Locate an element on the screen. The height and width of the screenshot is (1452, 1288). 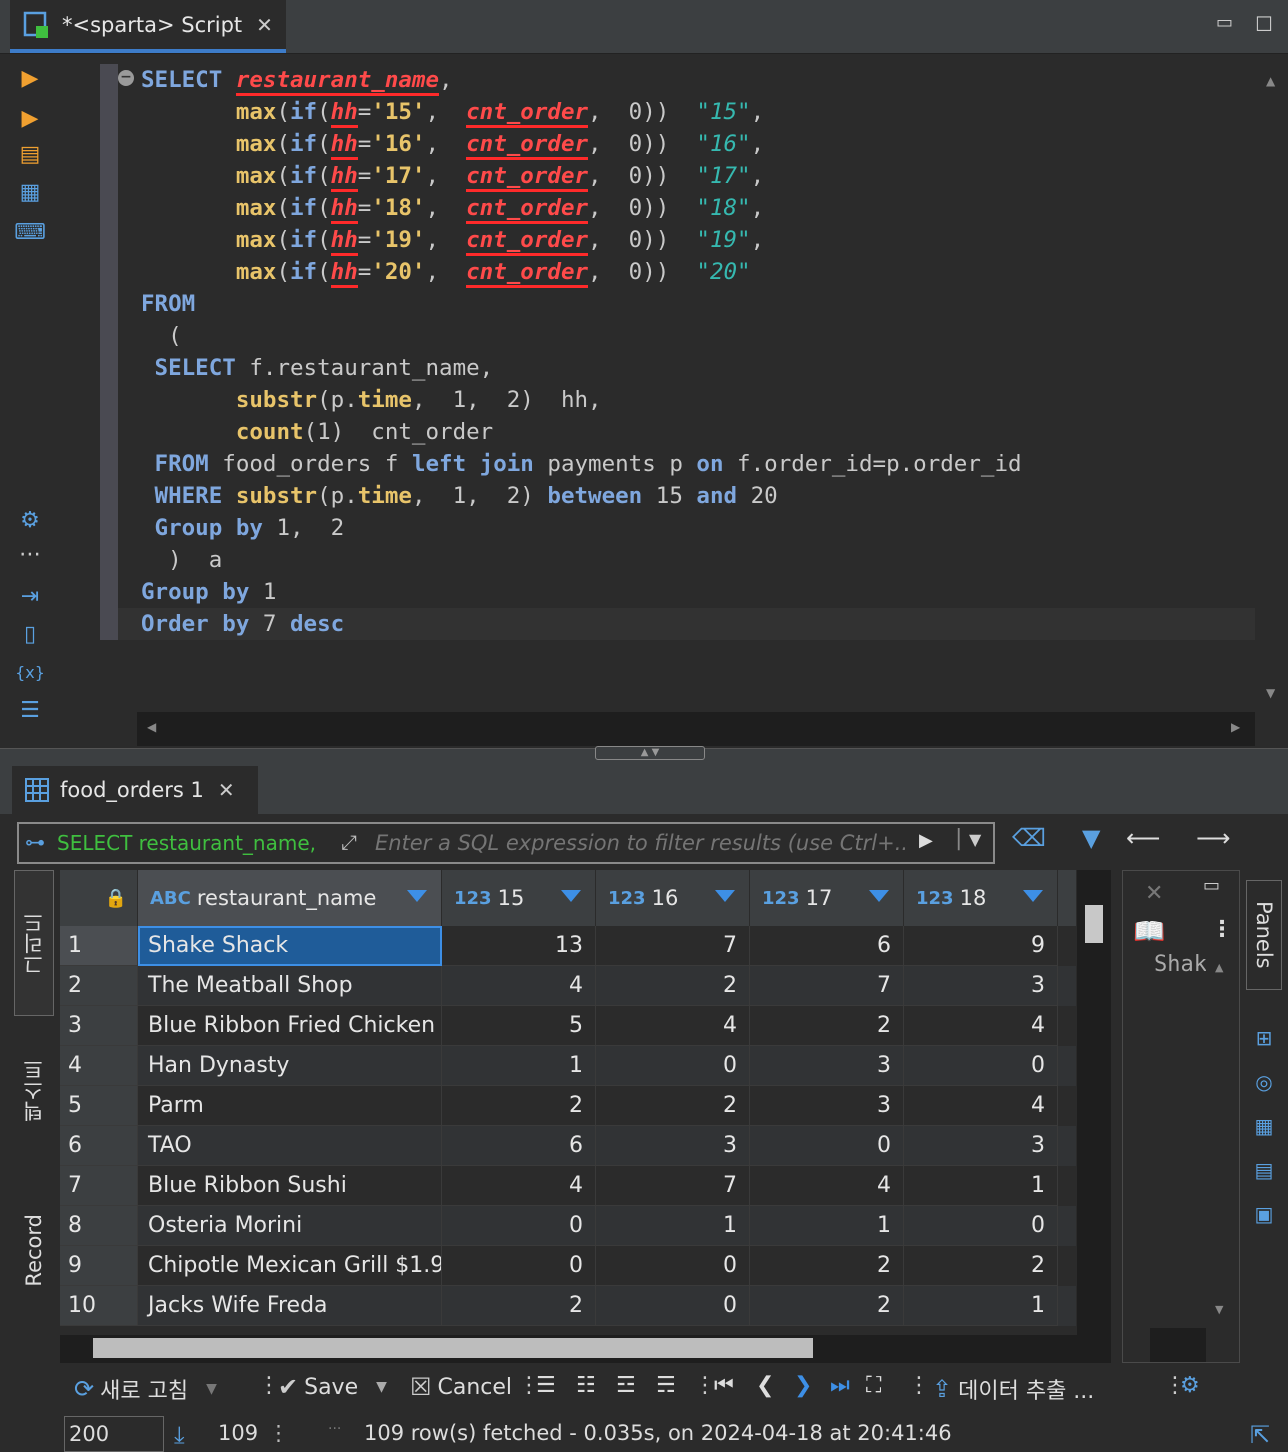
cell-restaurant-name: TAO is located at coordinates (290, 1146).